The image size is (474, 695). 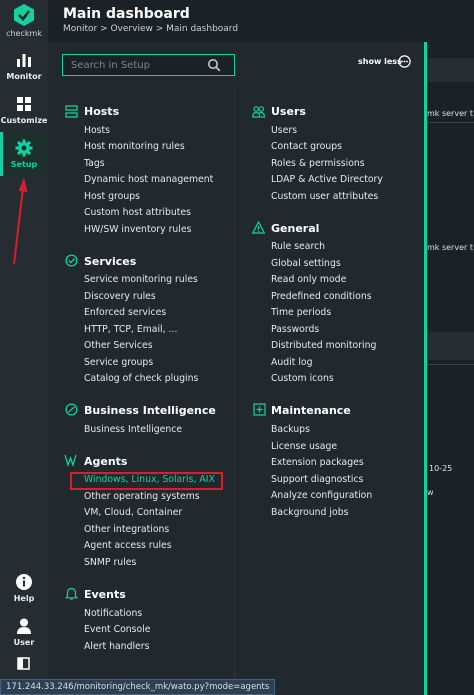 What do you see at coordinates (290, 429) in the screenshot?
I see `menu-item-backups: Backups` at bounding box center [290, 429].